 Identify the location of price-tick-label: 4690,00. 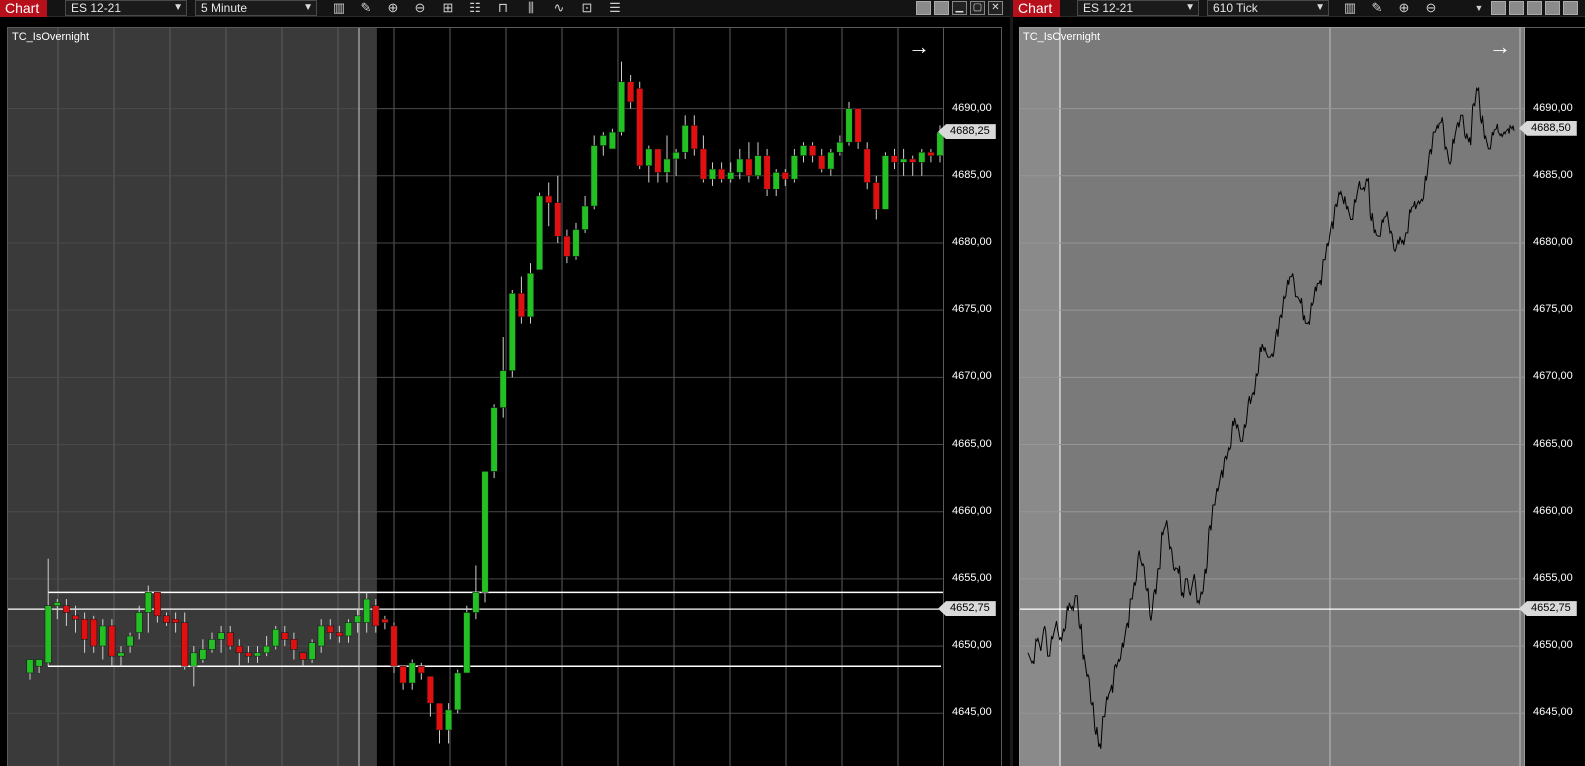
(1553, 107).